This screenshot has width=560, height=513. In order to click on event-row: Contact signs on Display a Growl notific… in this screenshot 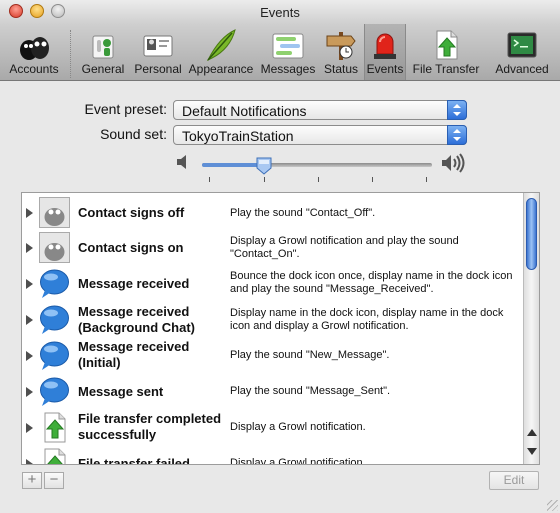, I will do `click(272, 248)`.